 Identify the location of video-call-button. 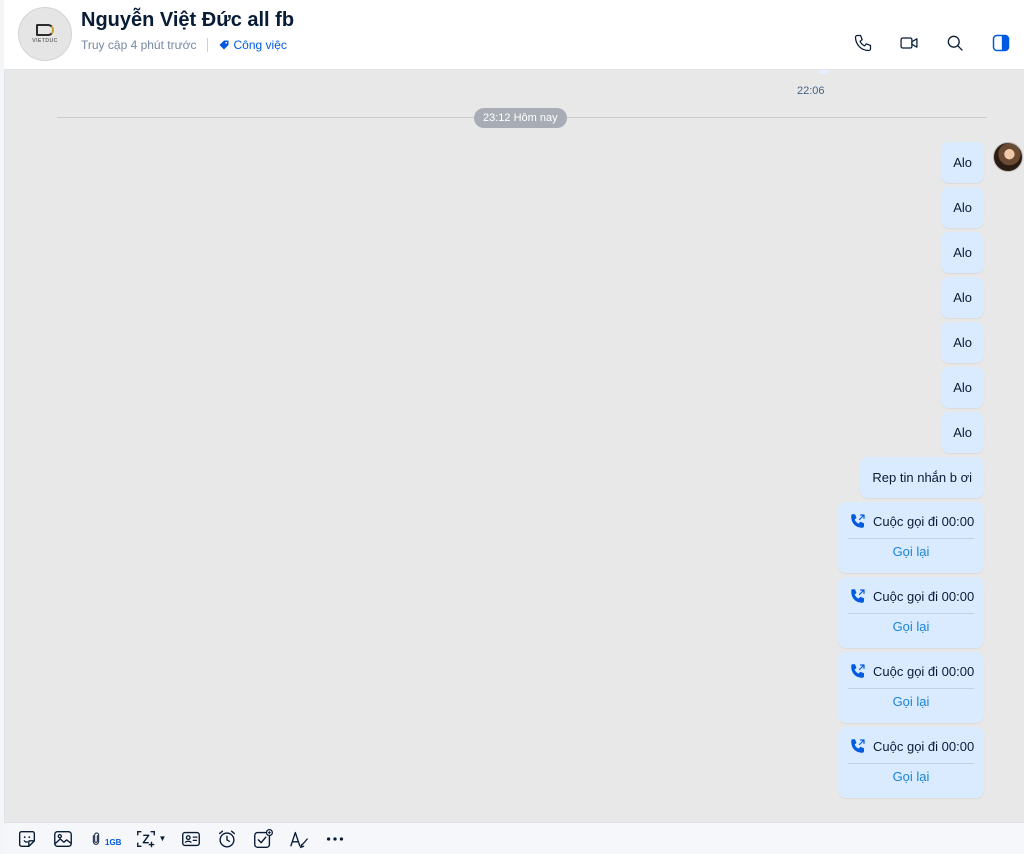
(909, 43).